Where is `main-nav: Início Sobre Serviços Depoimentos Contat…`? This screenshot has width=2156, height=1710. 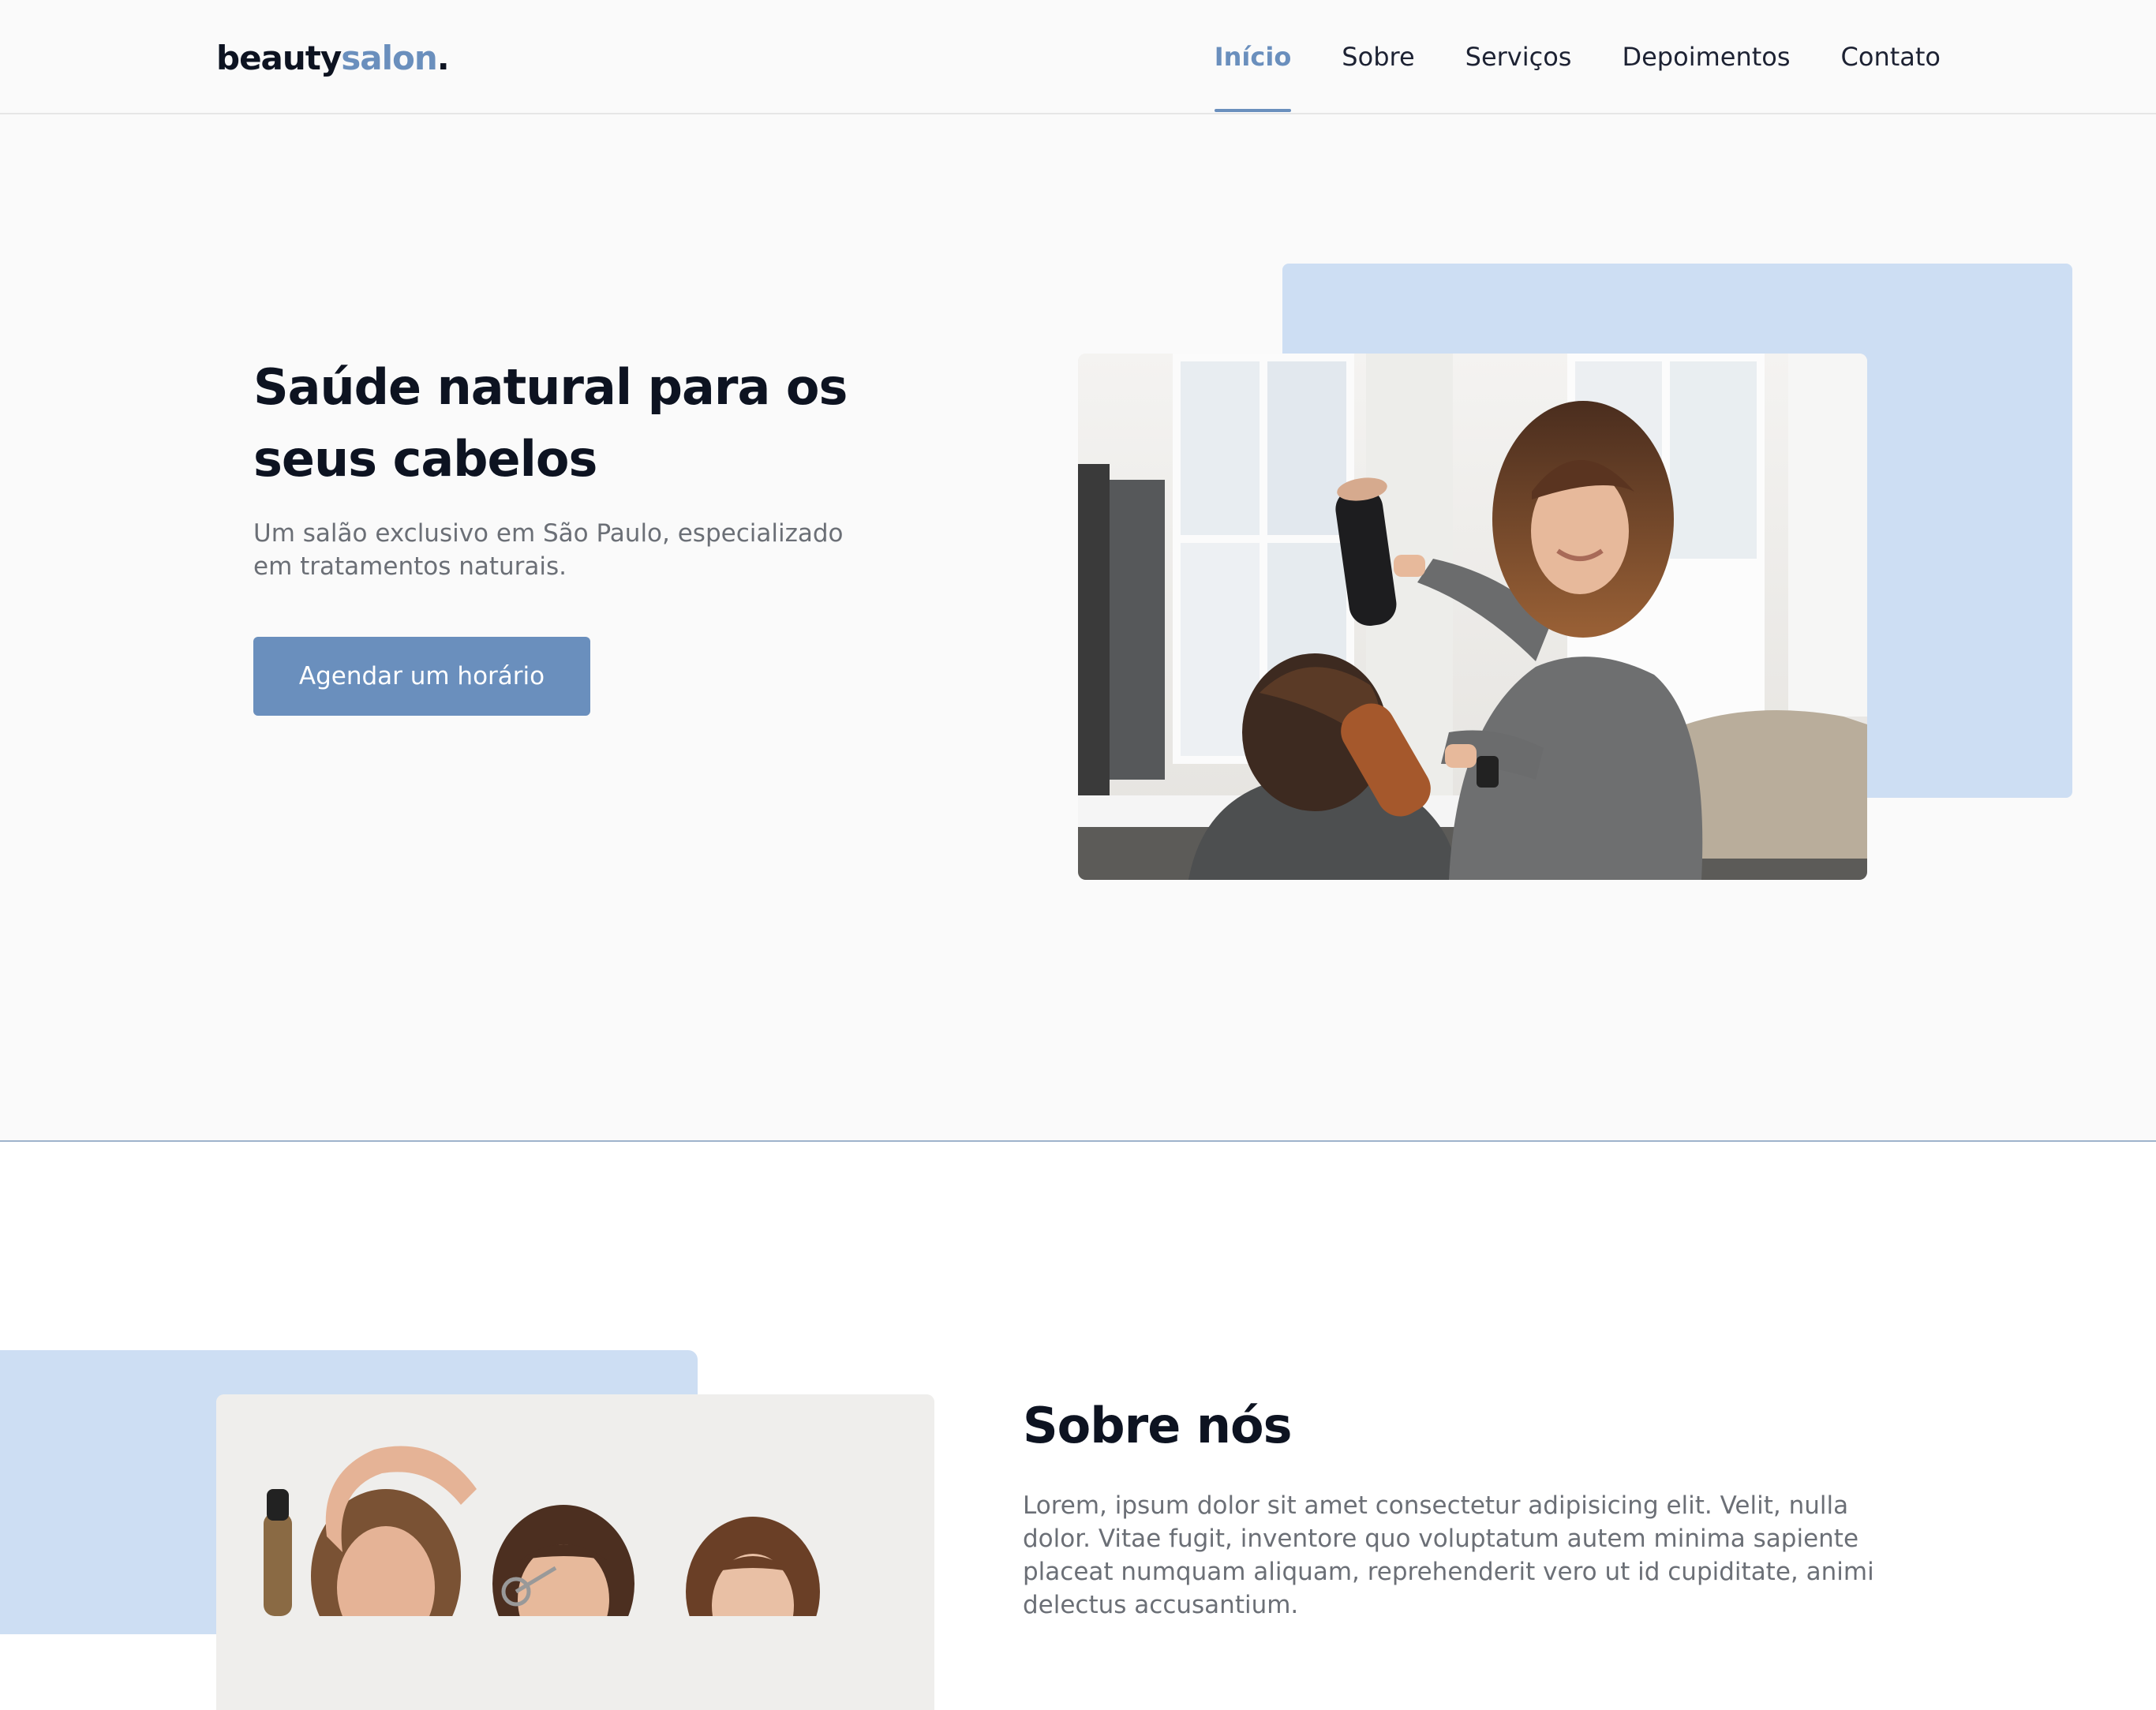
main-nav: Início Sobre Serviços Depoimentos Contat… is located at coordinates (1552, 57).